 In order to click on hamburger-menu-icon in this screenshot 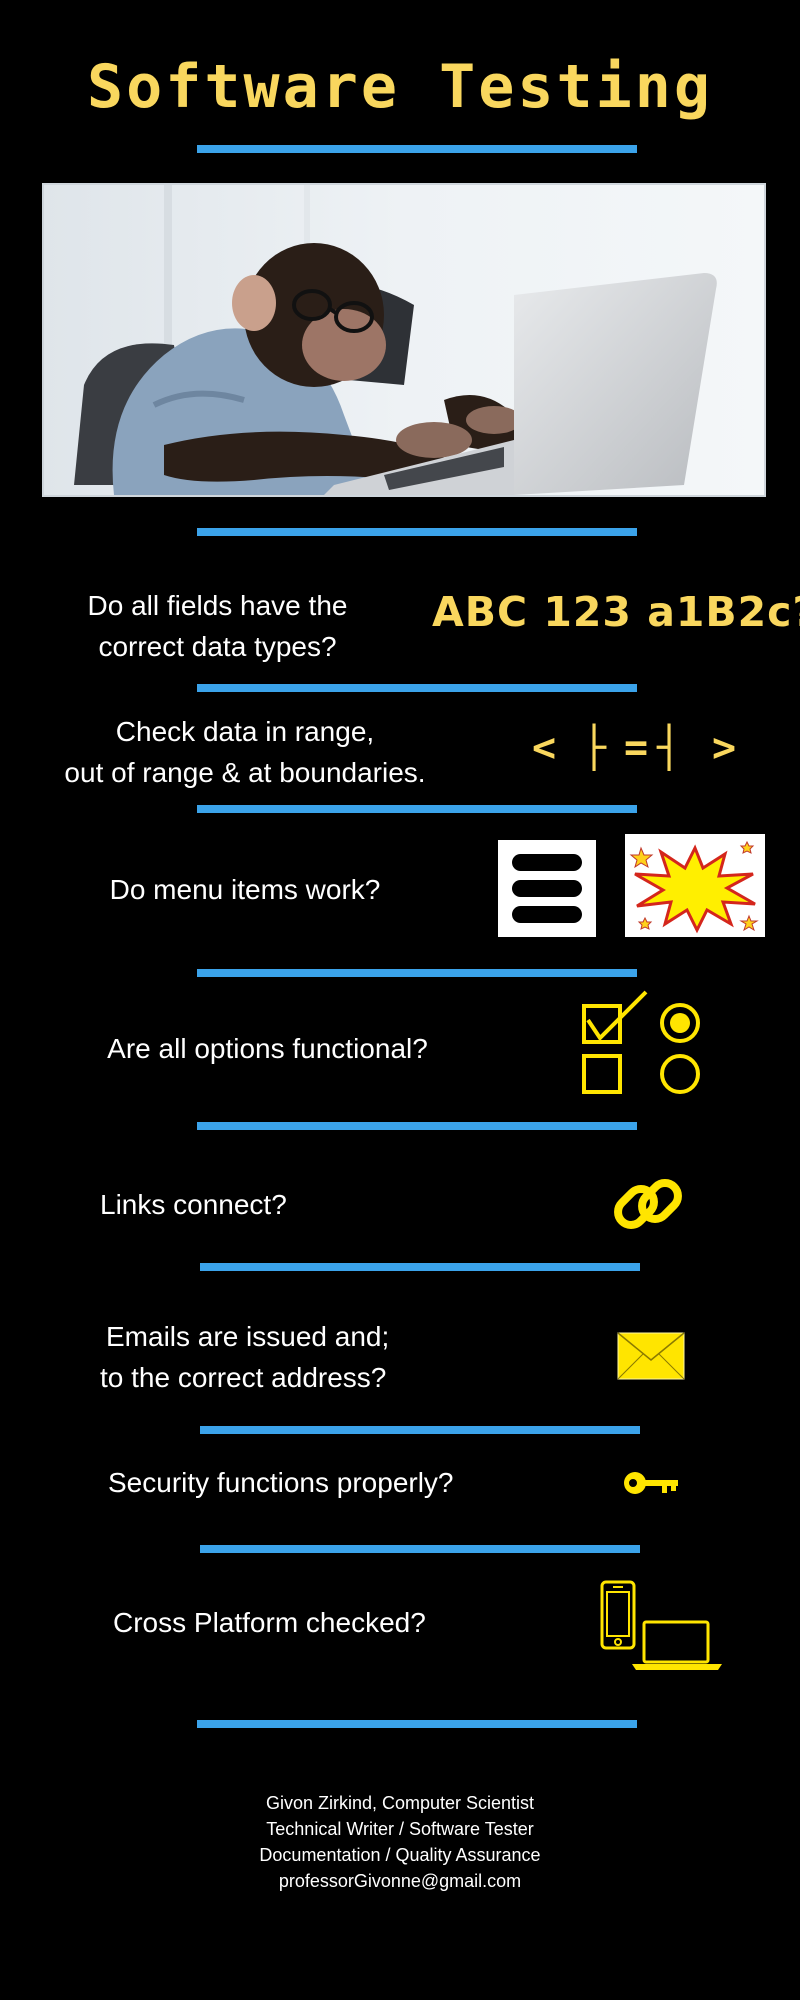, I will do `click(547, 888)`.